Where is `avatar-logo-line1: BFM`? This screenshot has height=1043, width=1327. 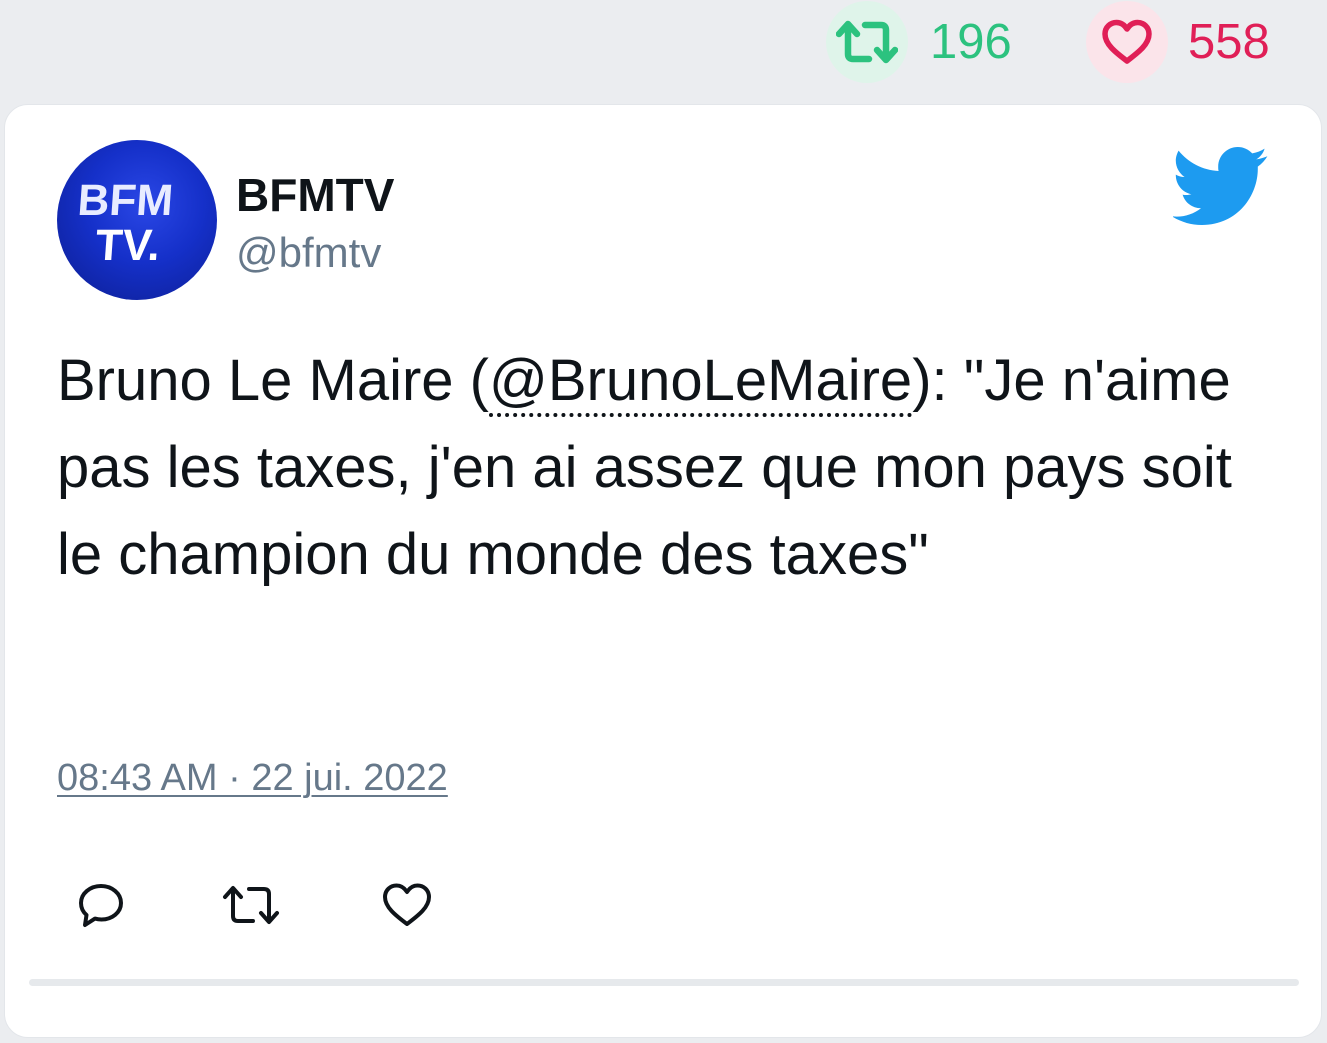
avatar-logo-line1: BFM is located at coordinates (125, 200).